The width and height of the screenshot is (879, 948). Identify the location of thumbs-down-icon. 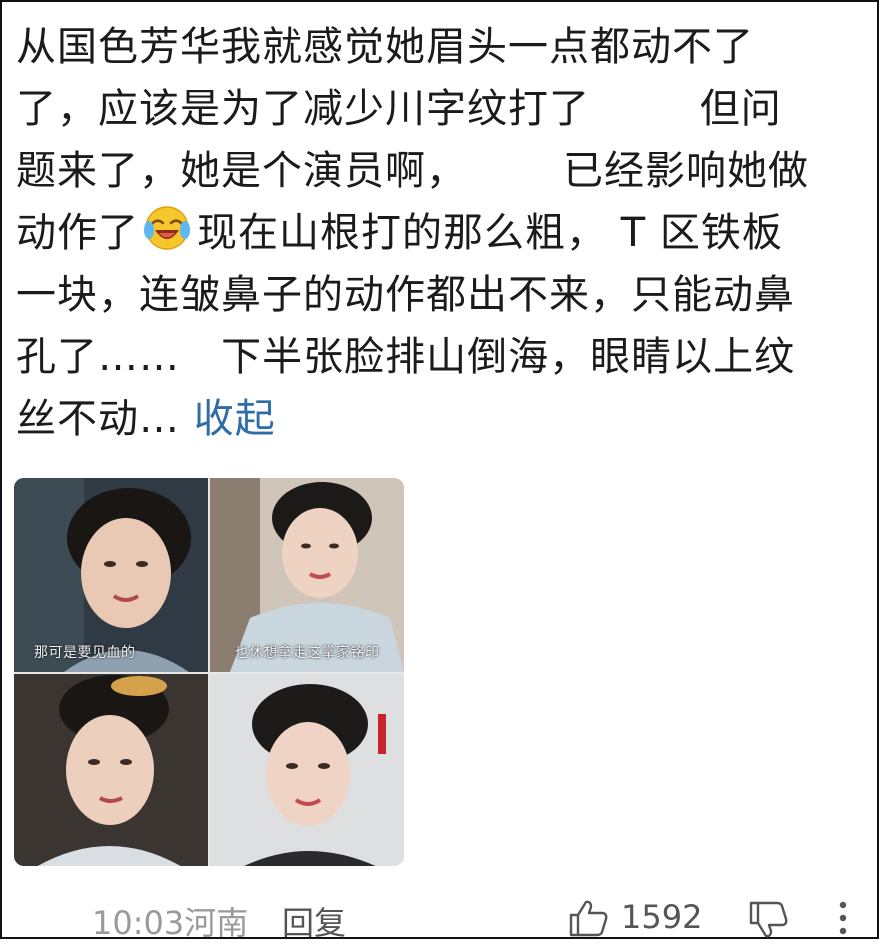
(769, 924).